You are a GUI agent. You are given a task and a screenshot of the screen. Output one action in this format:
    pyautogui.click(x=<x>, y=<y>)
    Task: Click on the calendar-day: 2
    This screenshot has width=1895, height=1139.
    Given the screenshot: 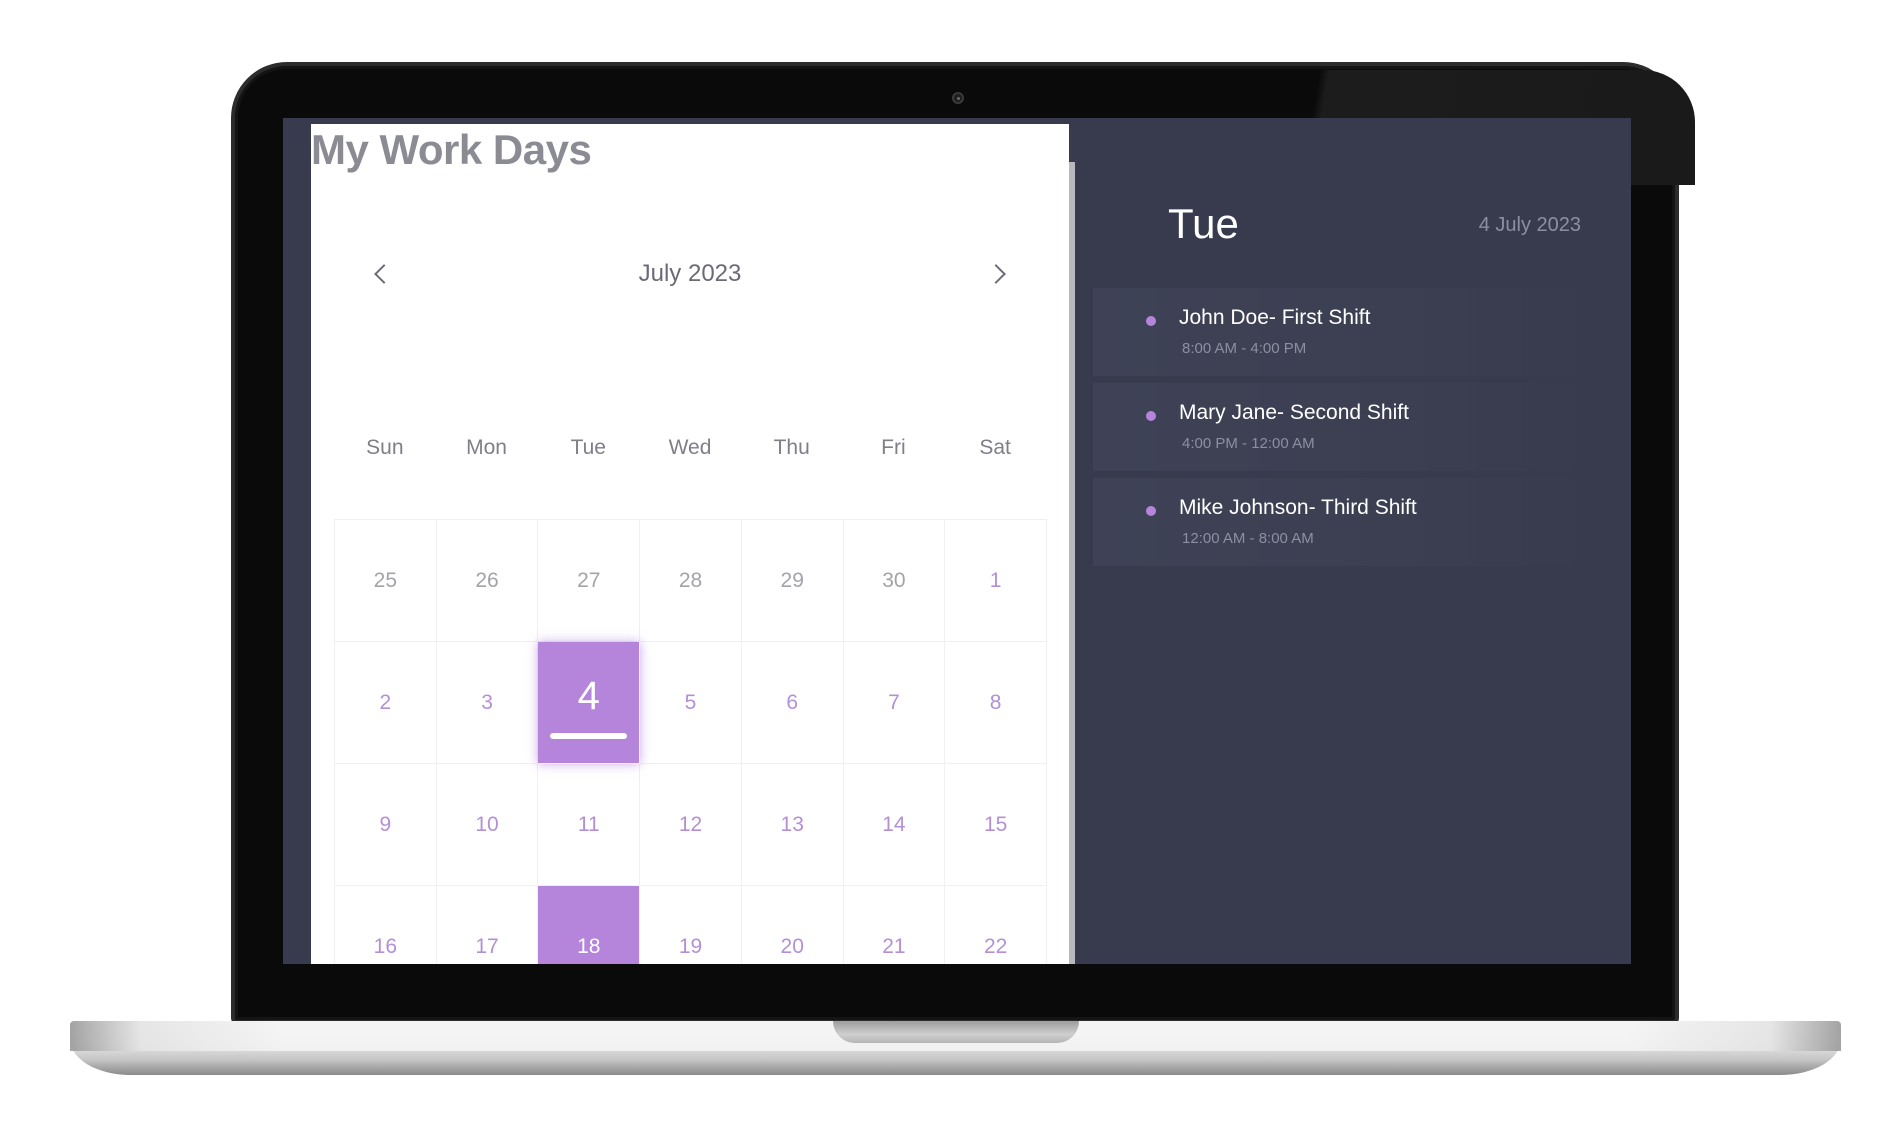 What is the action you would take?
    pyautogui.click(x=386, y=703)
    